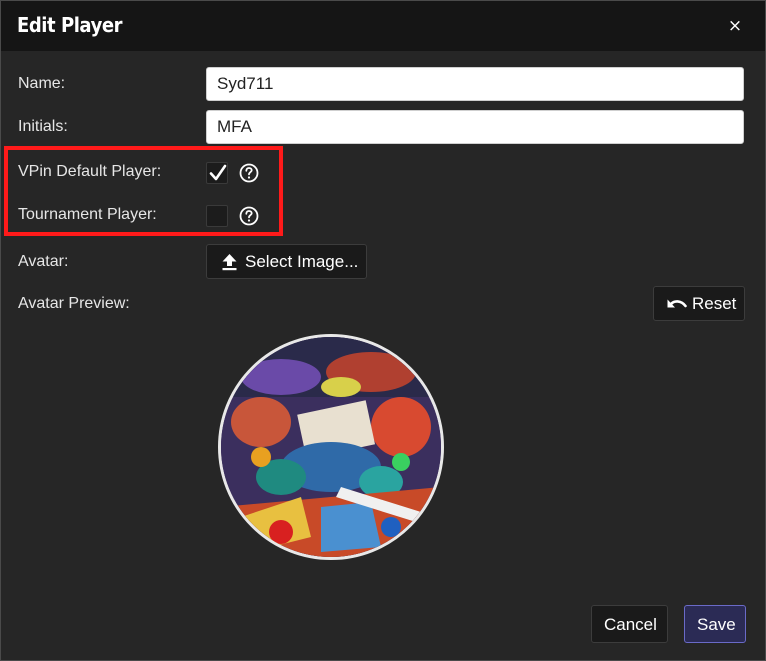 The image size is (766, 661). What do you see at coordinates (735, 26) in the screenshot?
I see `close-icon: ×` at bounding box center [735, 26].